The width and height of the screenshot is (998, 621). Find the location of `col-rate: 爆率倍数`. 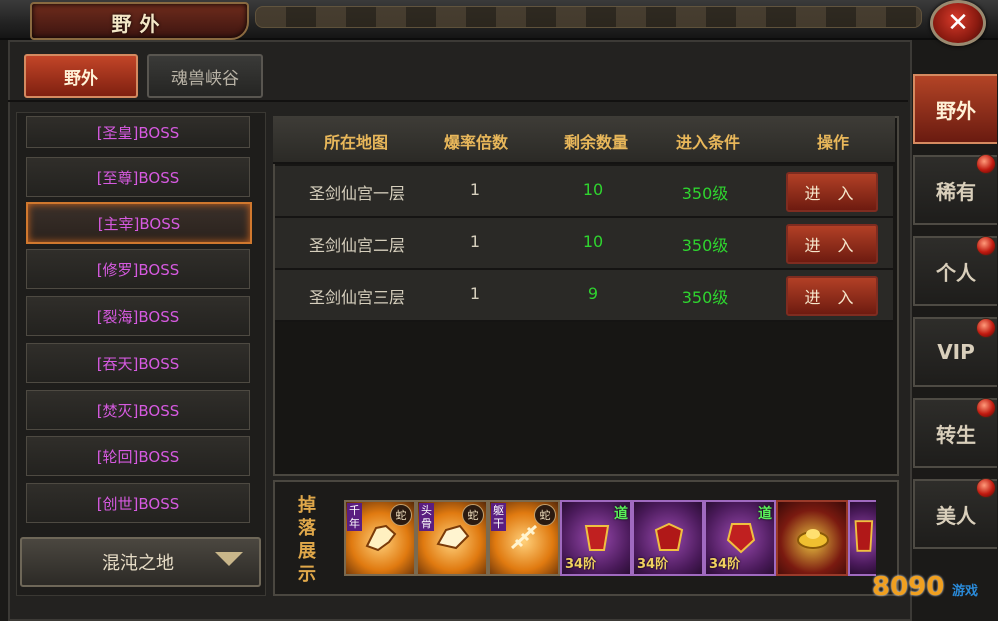

col-rate: 爆率倍数 is located at coordinates (475, 142).